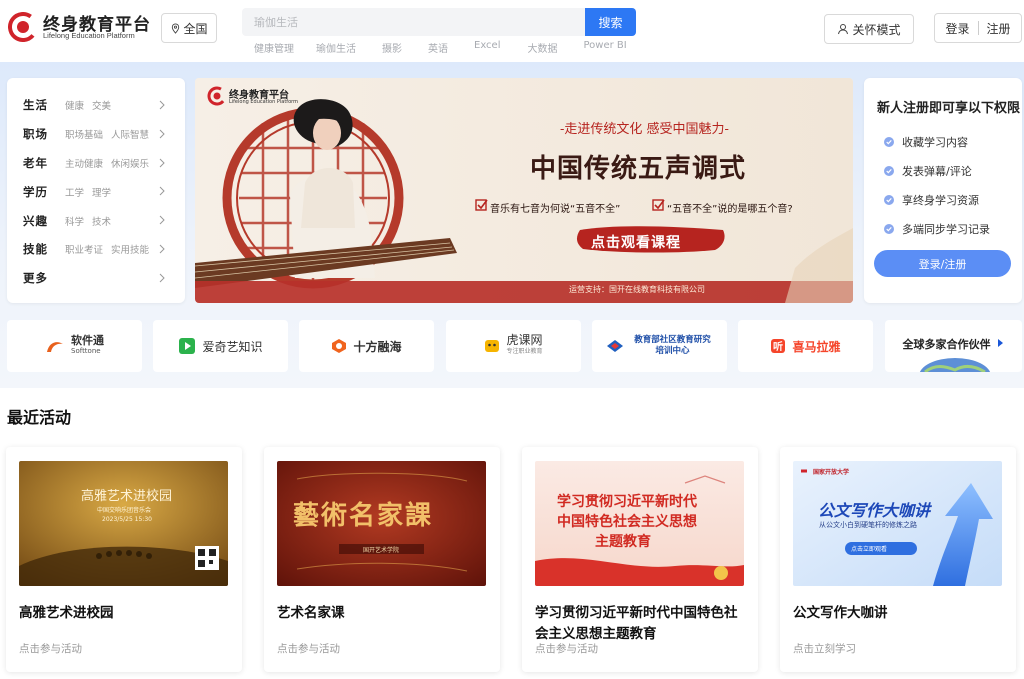 Image resolution: width=1024 pixels, height=679 pixels. Describe the element at coordinates (232, 346) in the screenshot. I see `partner-name: 爱奇艺知识` at that location.